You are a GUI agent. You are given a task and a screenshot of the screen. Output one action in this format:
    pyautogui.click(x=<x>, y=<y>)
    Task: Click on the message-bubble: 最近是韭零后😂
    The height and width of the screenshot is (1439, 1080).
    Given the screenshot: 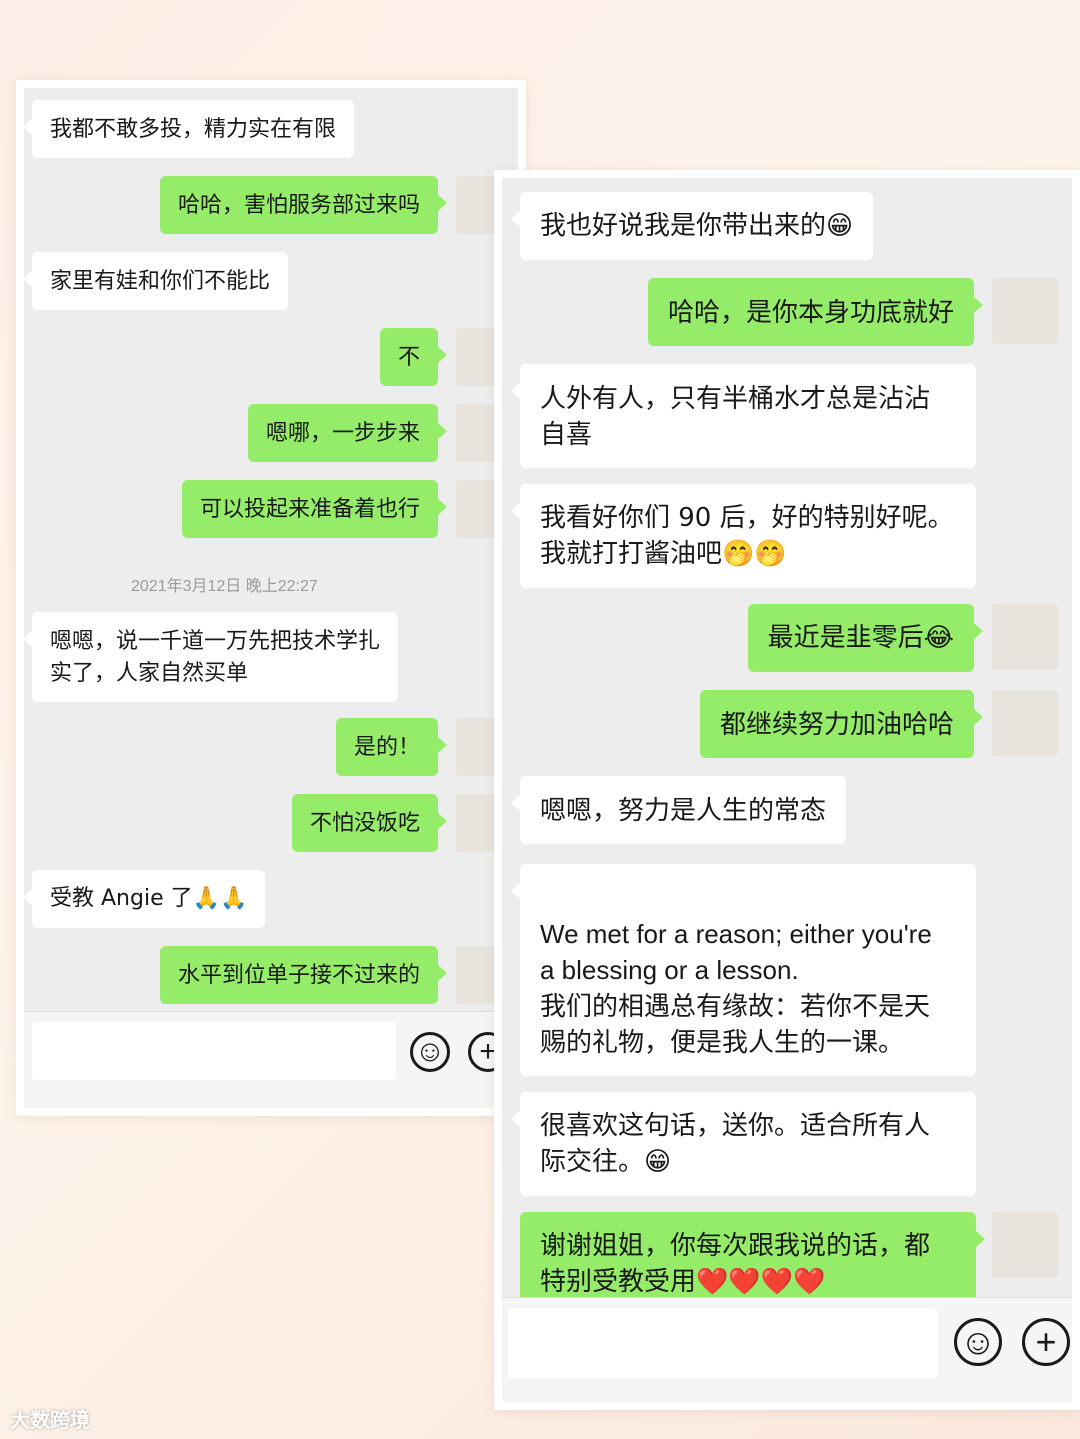 What is the action you would take?
    pyautogui.click(x=865, y=638)
    